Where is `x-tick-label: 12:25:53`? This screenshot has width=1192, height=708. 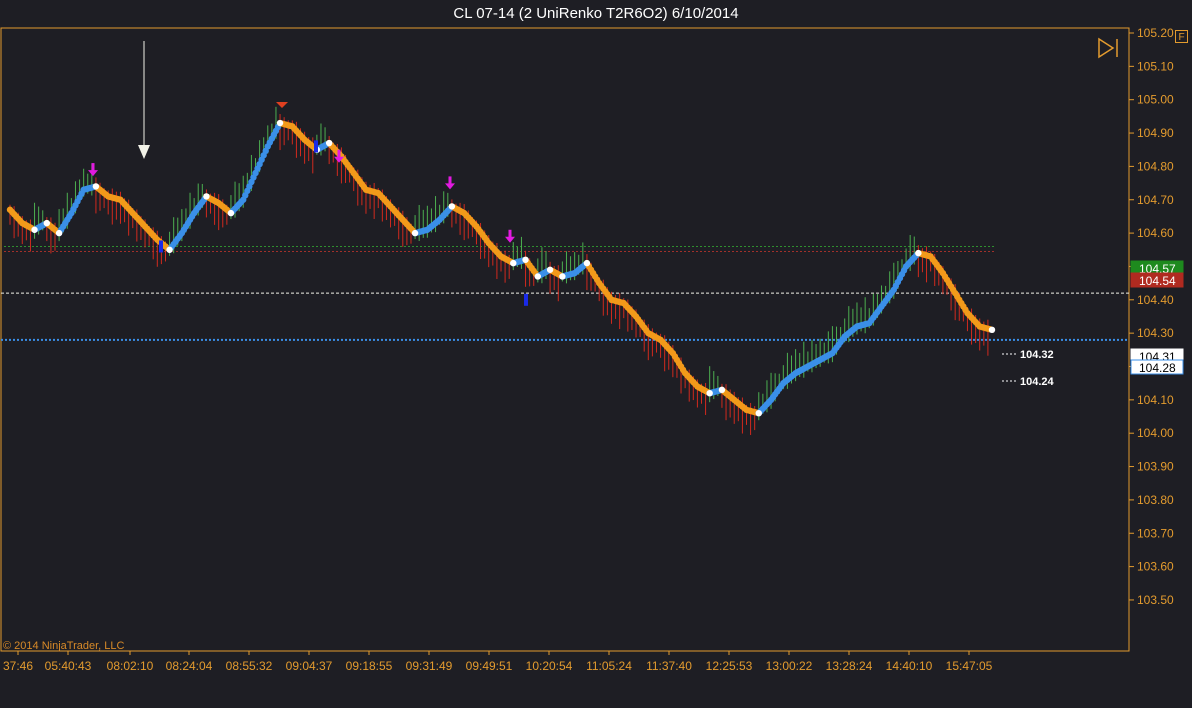
x-tick-label: 12:25:53 is located at coordinates (729, 666).